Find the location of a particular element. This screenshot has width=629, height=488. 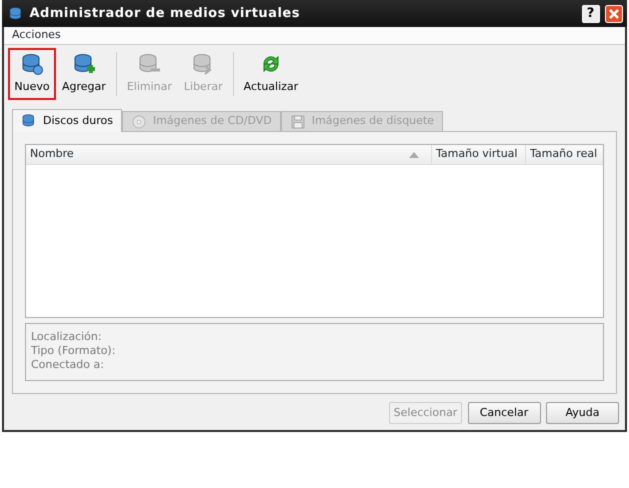

tab: Discos duros is located at coordinates (67, 120).